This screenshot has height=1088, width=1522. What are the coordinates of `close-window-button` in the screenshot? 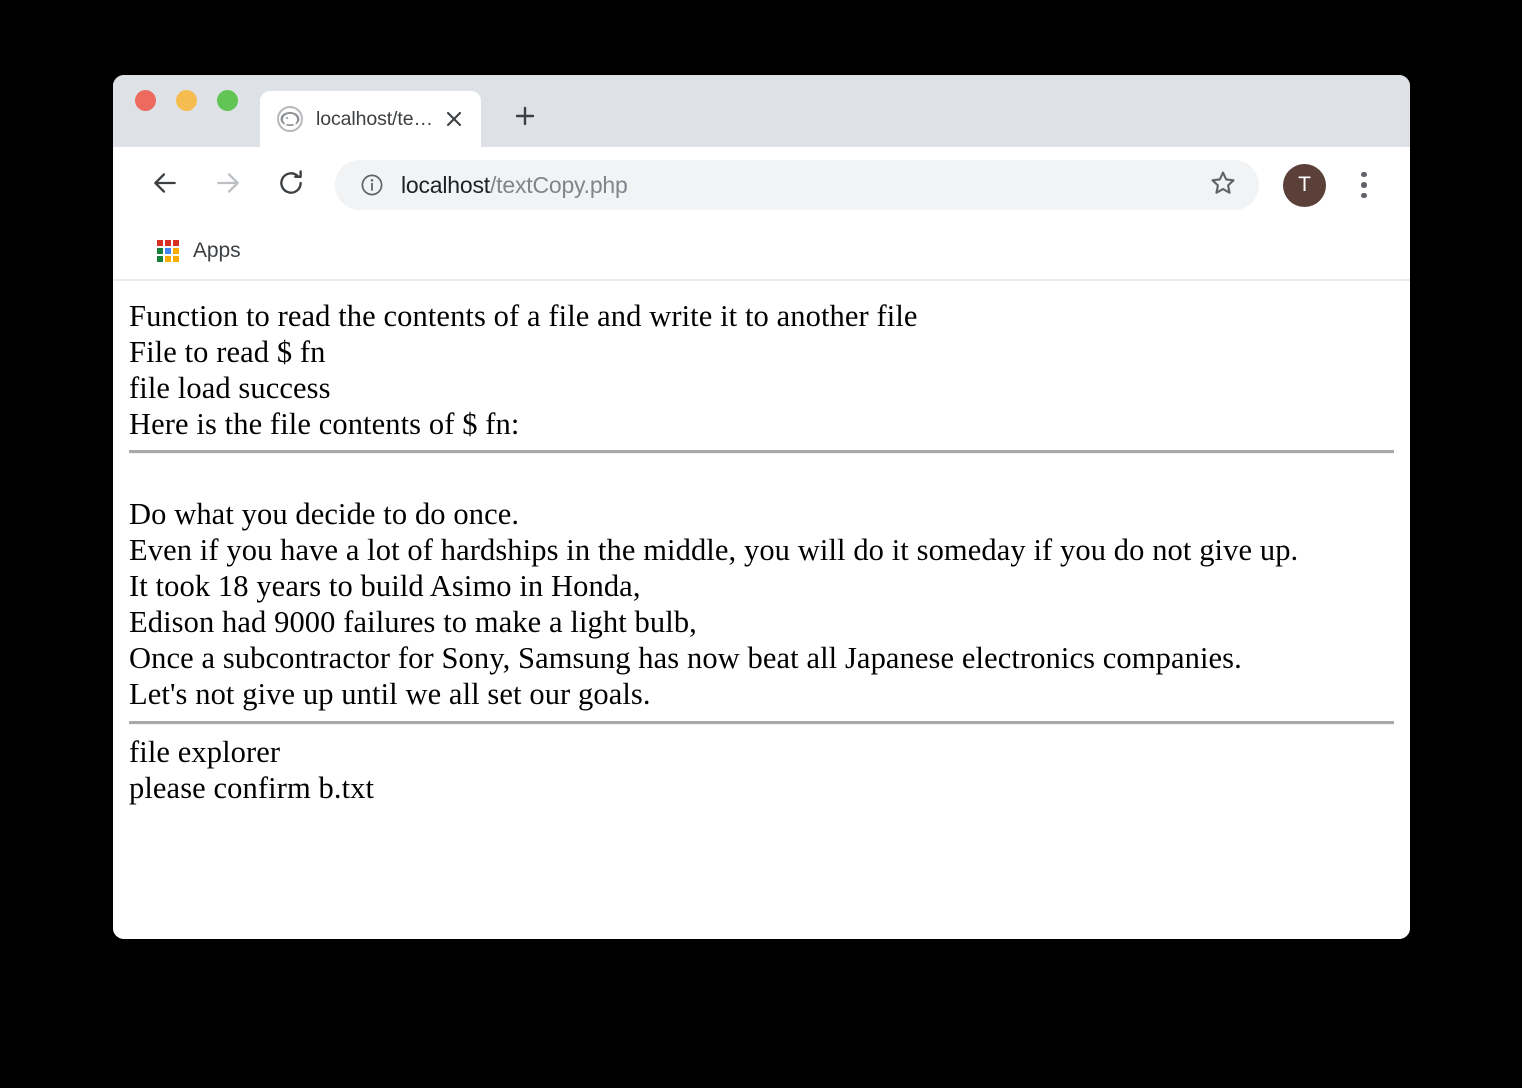 It's located at (145, 100).